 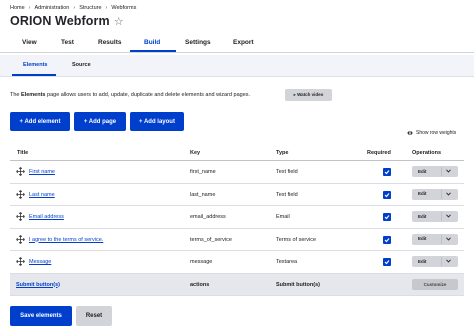 What do you see at coordinates (123, 8) in the screenshot?
I see `breadcrumb-webforms: Webforms` at bounding box center [123, 8].